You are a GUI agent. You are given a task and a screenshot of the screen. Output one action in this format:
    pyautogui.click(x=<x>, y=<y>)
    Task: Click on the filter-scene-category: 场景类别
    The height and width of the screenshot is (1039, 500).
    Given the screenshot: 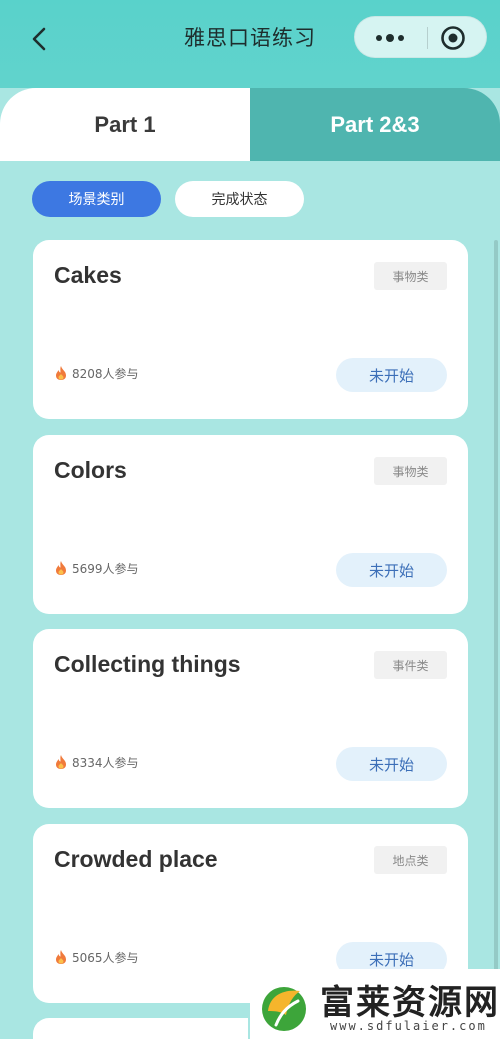 What is the action you would take?
    pyautogui.click(x=96, y=199)
    